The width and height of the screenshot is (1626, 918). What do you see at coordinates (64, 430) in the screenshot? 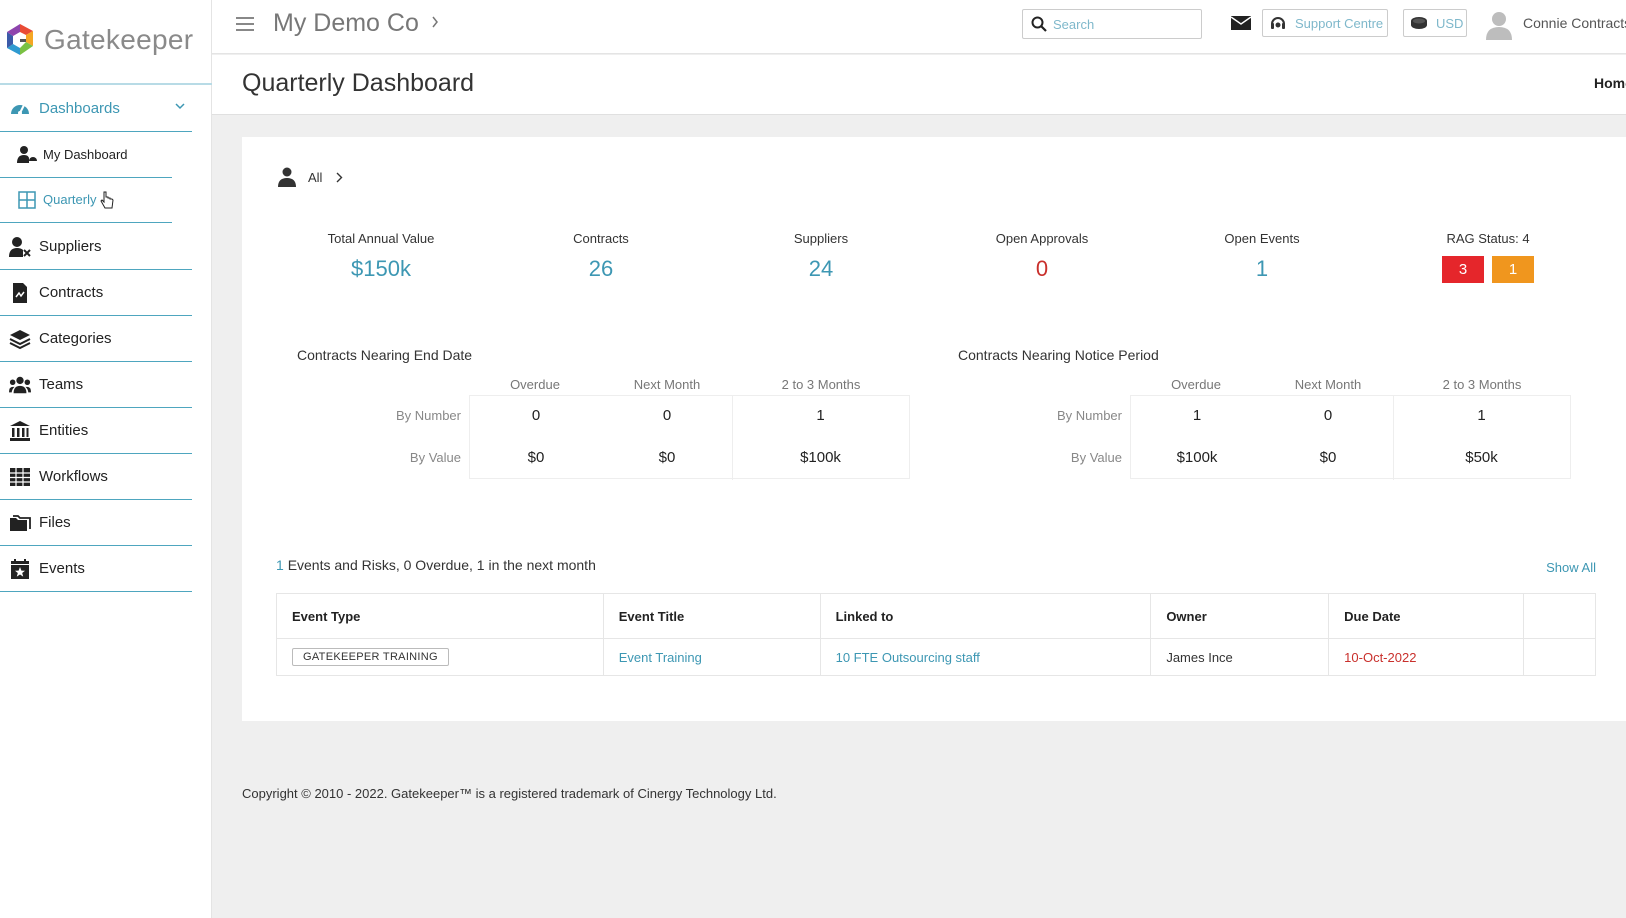
I see `sidebar-item-label: Entities` at bounding box center [64, 430].